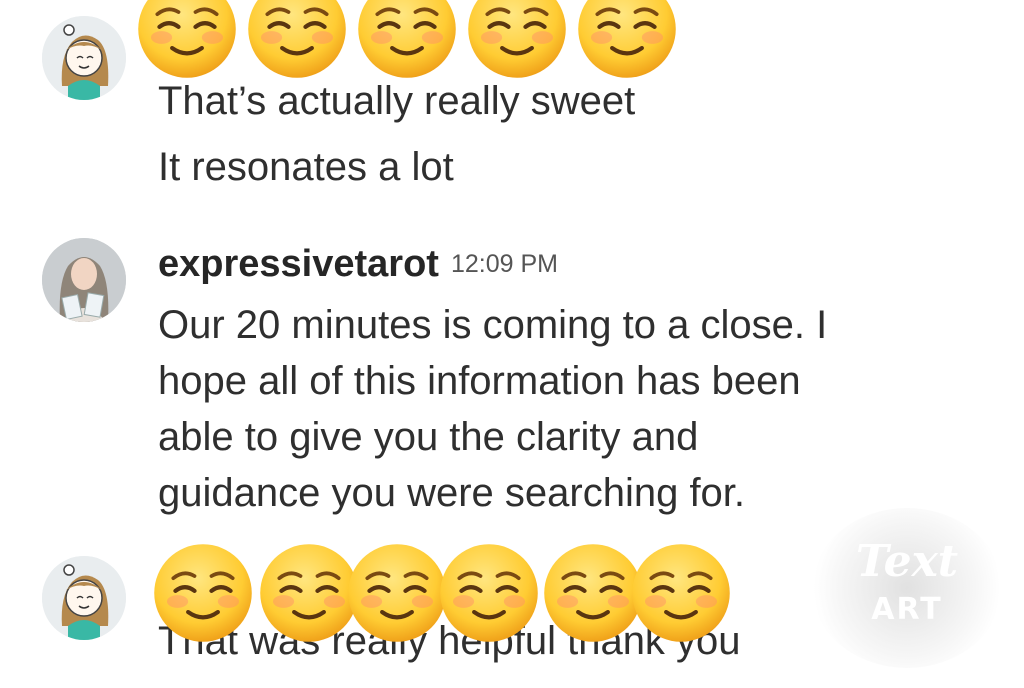 The width and height of the screenshot is (1024, 688). What do you see at coordinates (504, 264) in the screenshot?
I see `message-timestamp: 12:09 PM` at bounding box center [504, 264].